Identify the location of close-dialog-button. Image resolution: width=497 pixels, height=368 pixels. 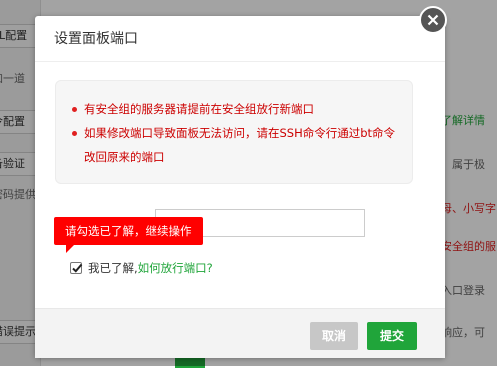
(433, 20).